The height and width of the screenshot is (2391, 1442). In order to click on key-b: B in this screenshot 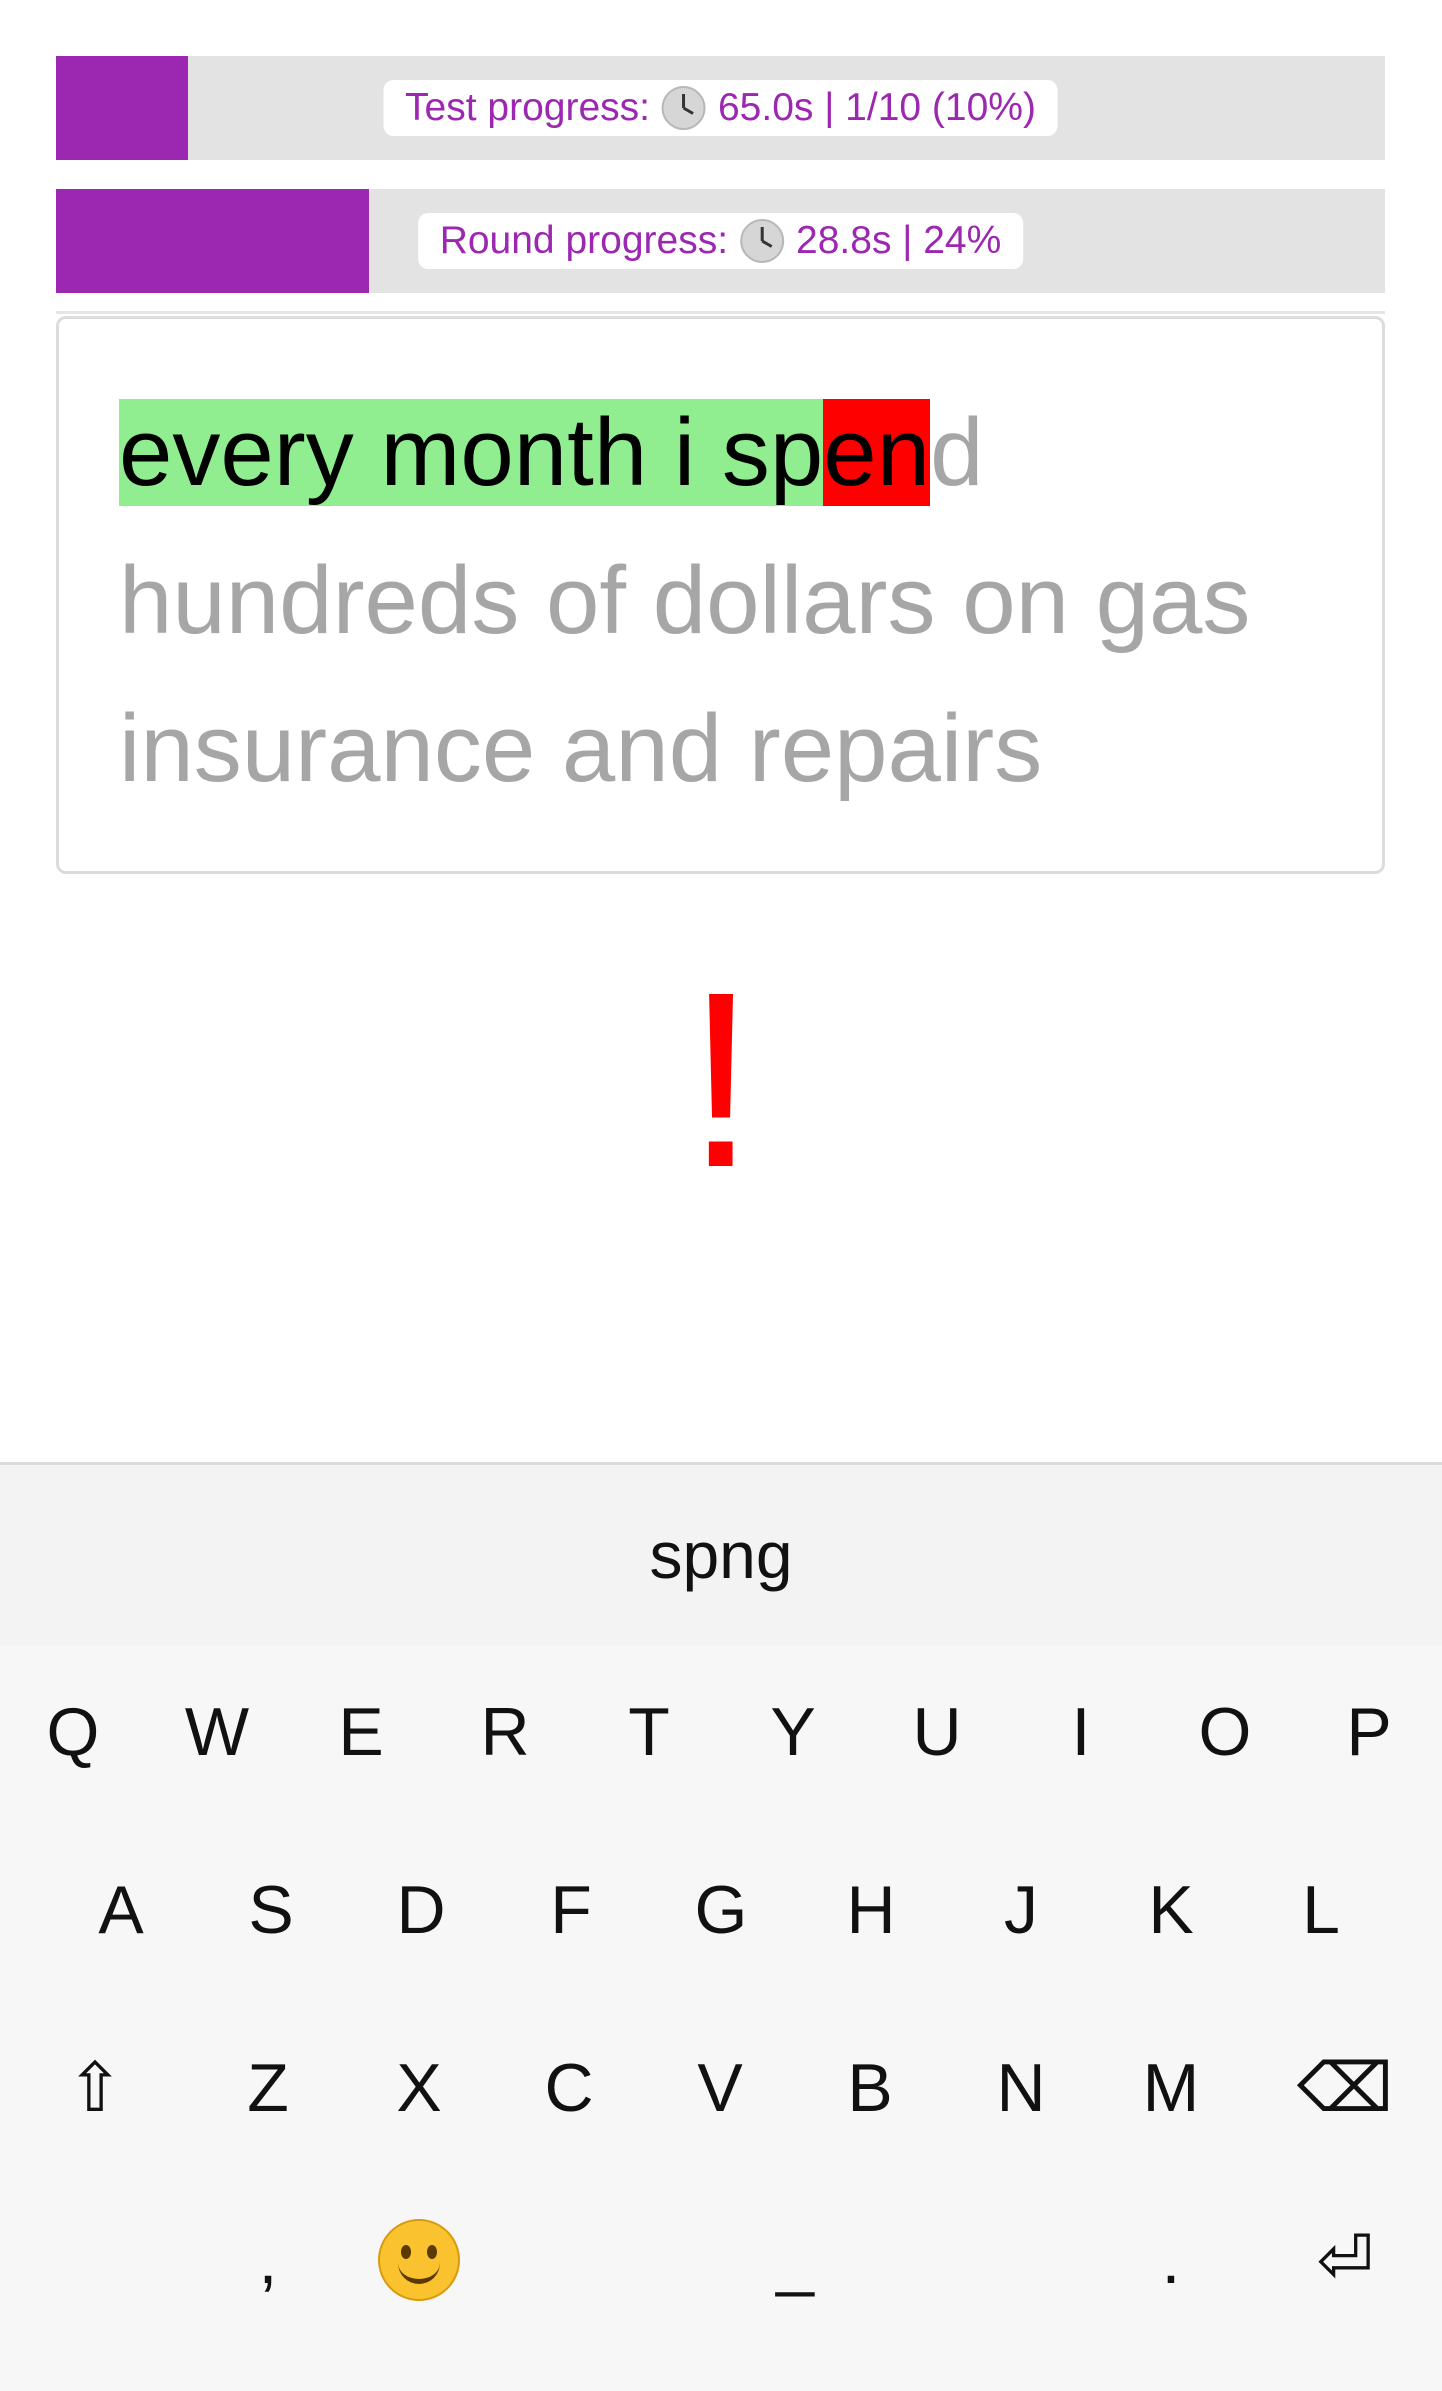, I will do `click(870, 2088)`.